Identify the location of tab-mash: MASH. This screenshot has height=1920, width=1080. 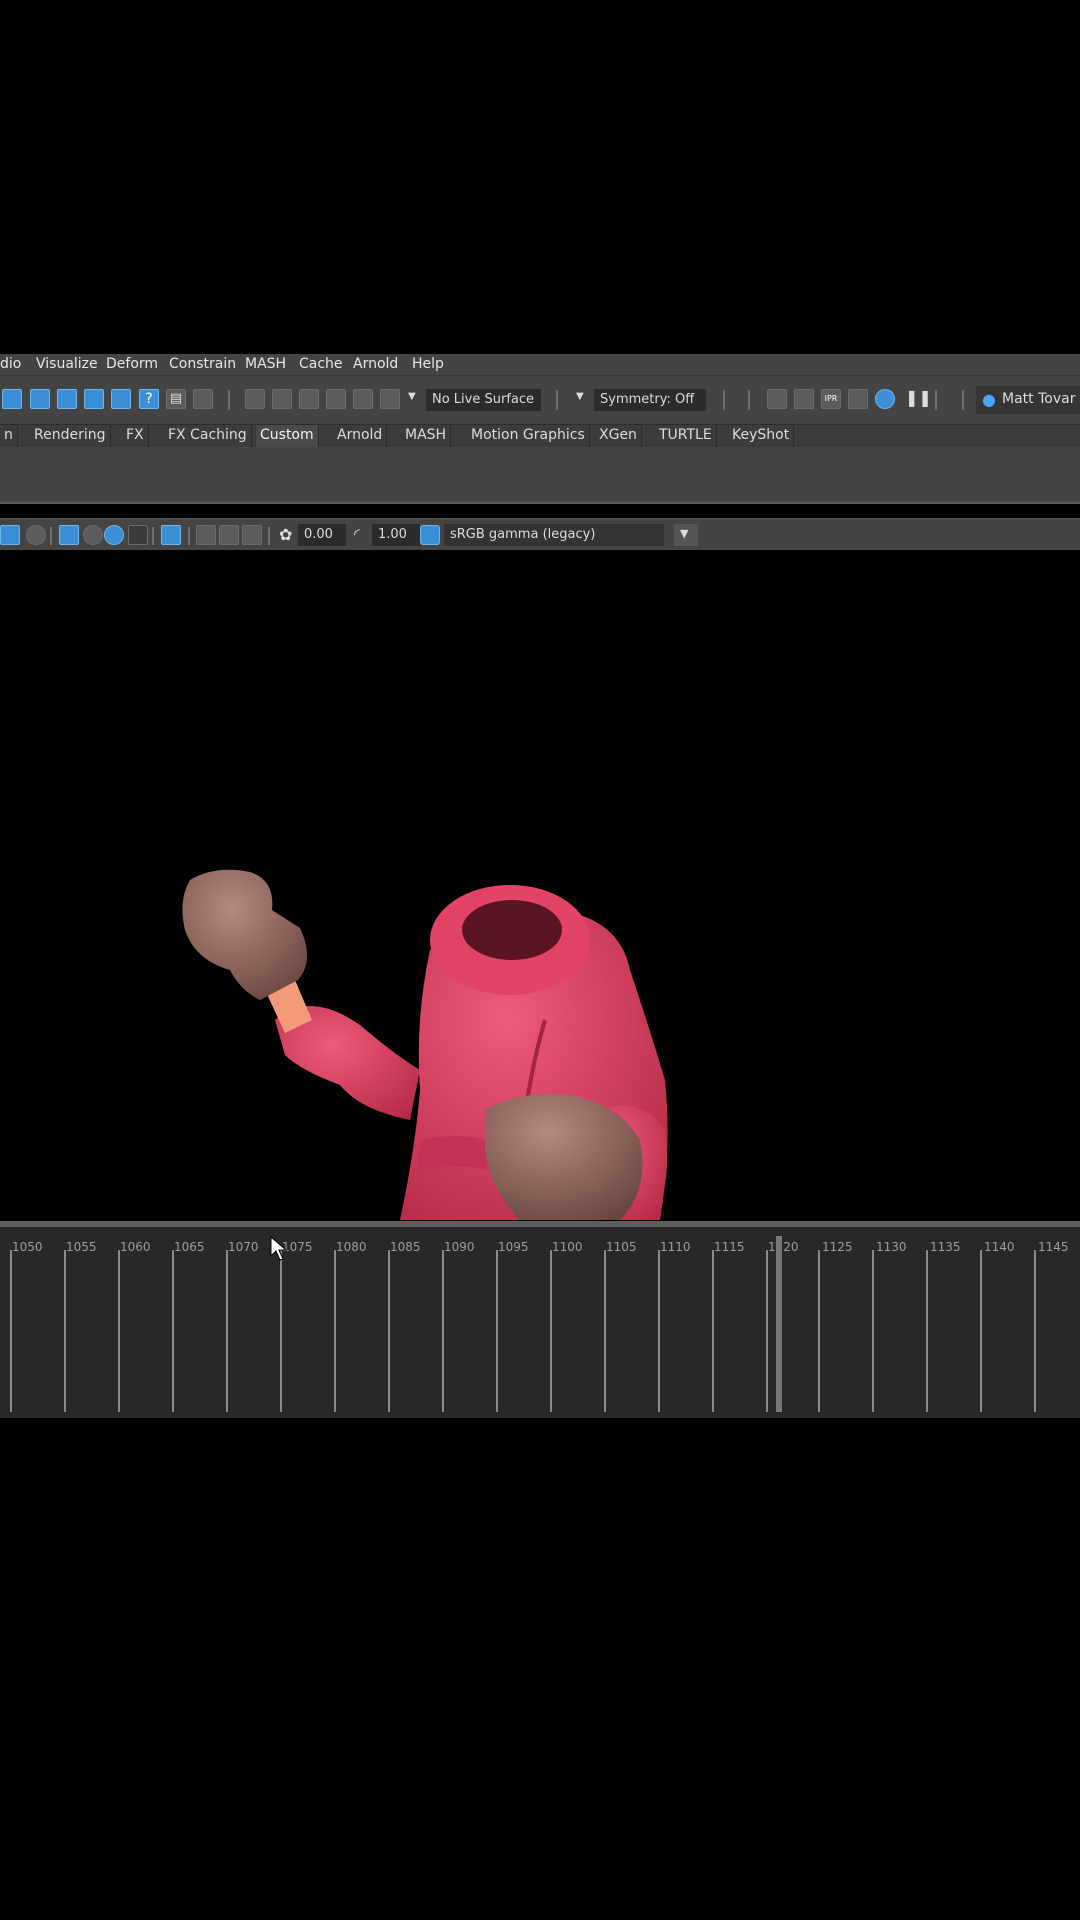
(426, 436).